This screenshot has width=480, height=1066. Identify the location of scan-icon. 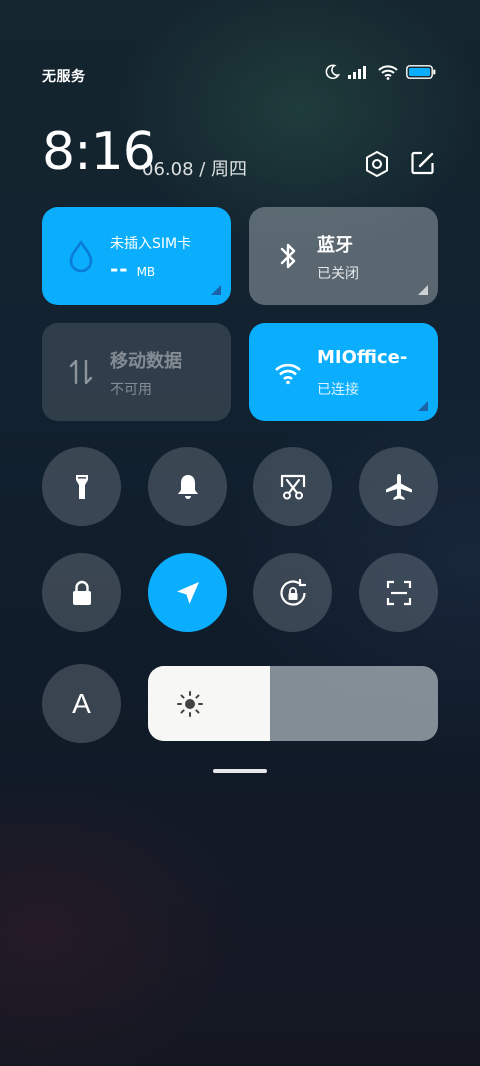
(398, 592).